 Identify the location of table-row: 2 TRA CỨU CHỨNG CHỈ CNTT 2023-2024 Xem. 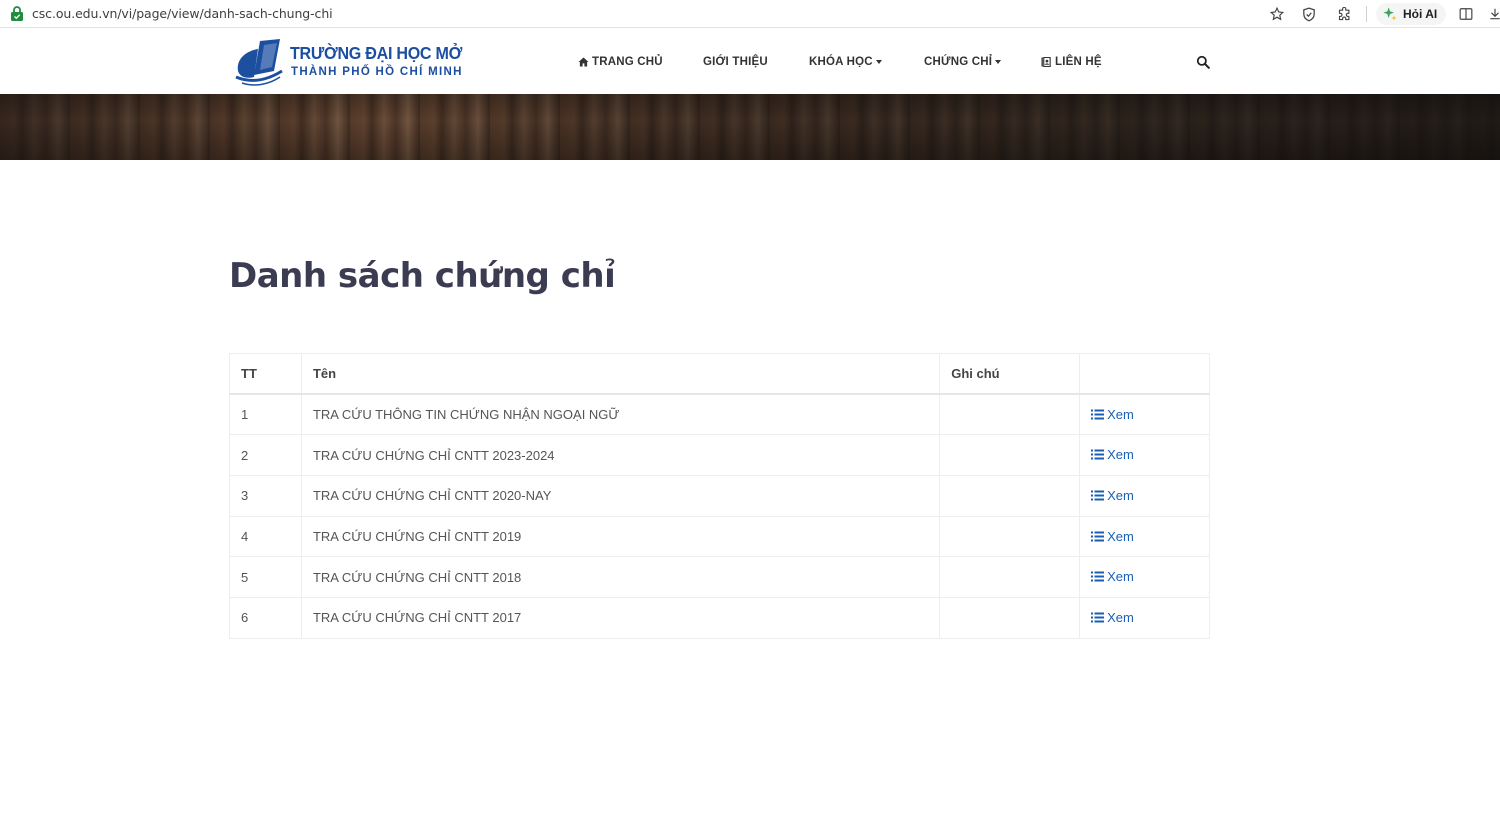
(719, 455).